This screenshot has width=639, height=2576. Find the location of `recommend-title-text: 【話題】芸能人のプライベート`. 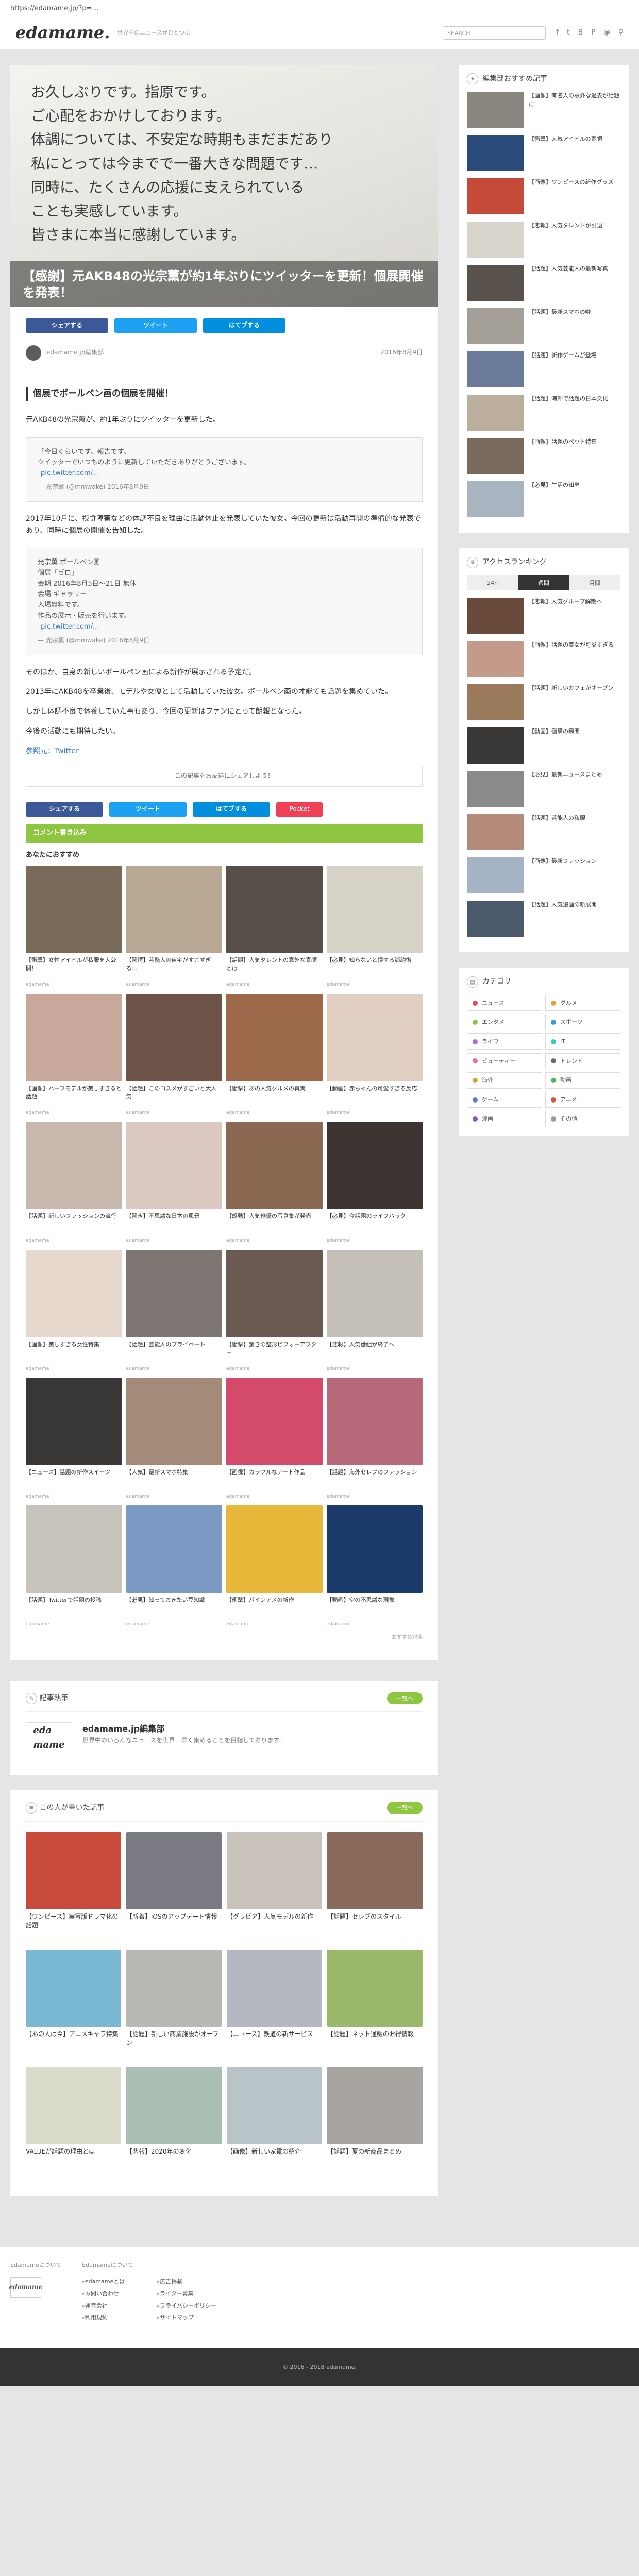

recommend-title-text: 【話題】芸能人のプライベート is located at coordinates (175, 1353).